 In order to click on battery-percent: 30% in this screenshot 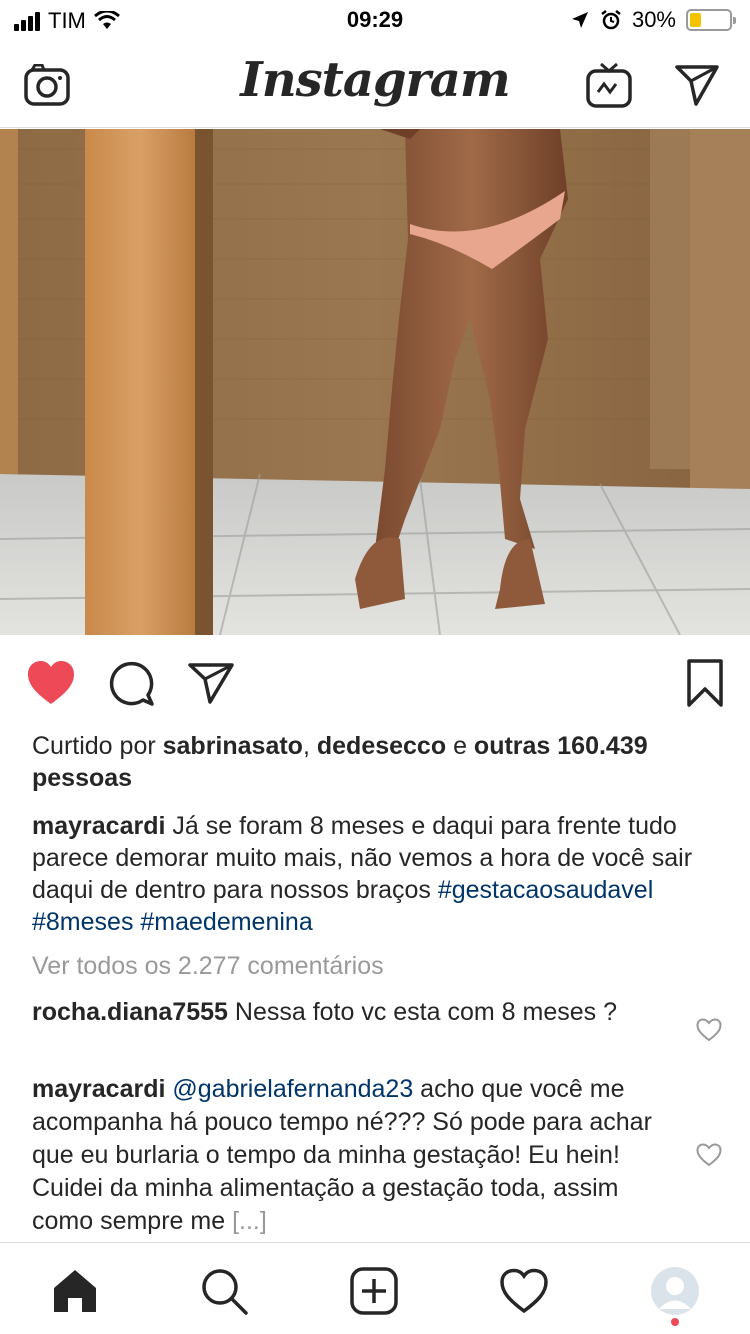, I will do `click(653, 19)`.